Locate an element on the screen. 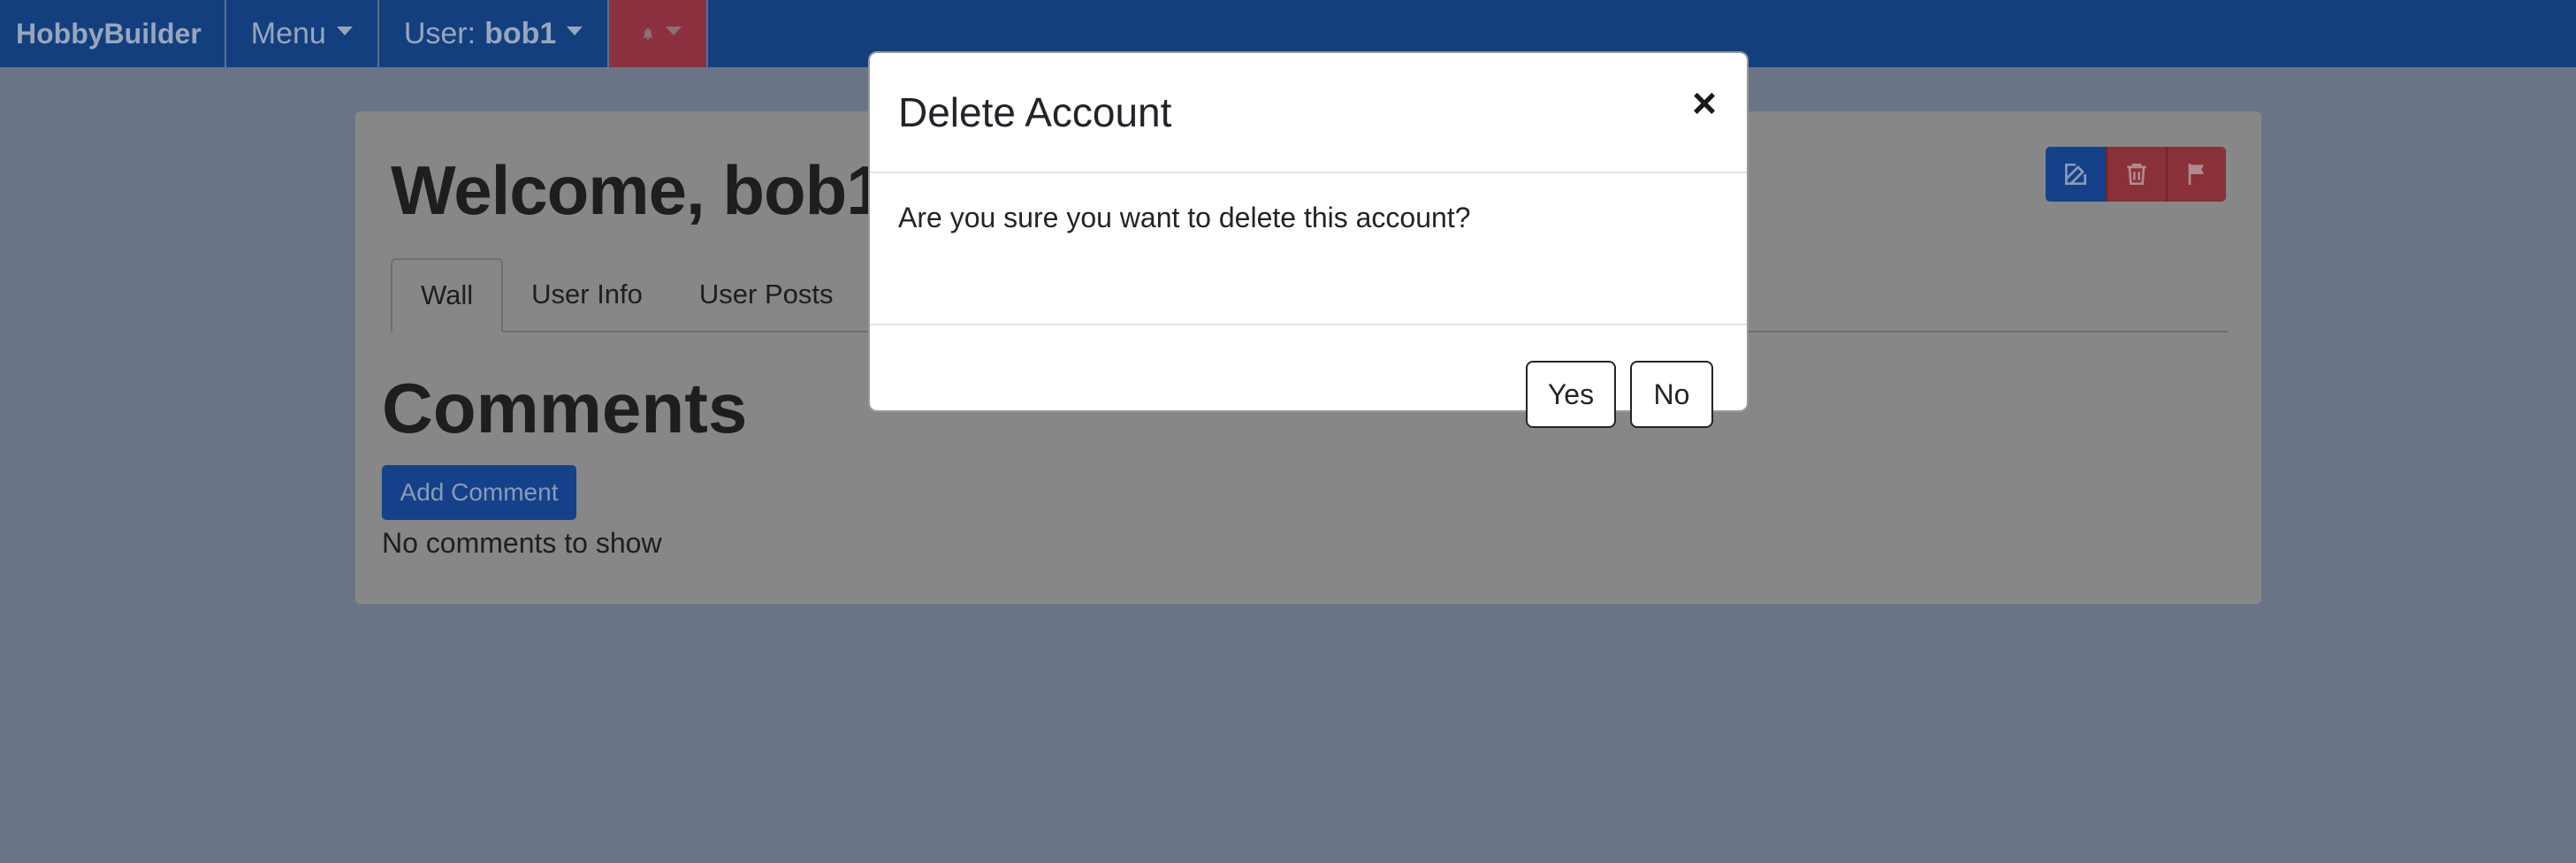 The width and height of the screenshot is (2576, 863). modal-header: Delete Account × is located at coordinates (1308, 113).